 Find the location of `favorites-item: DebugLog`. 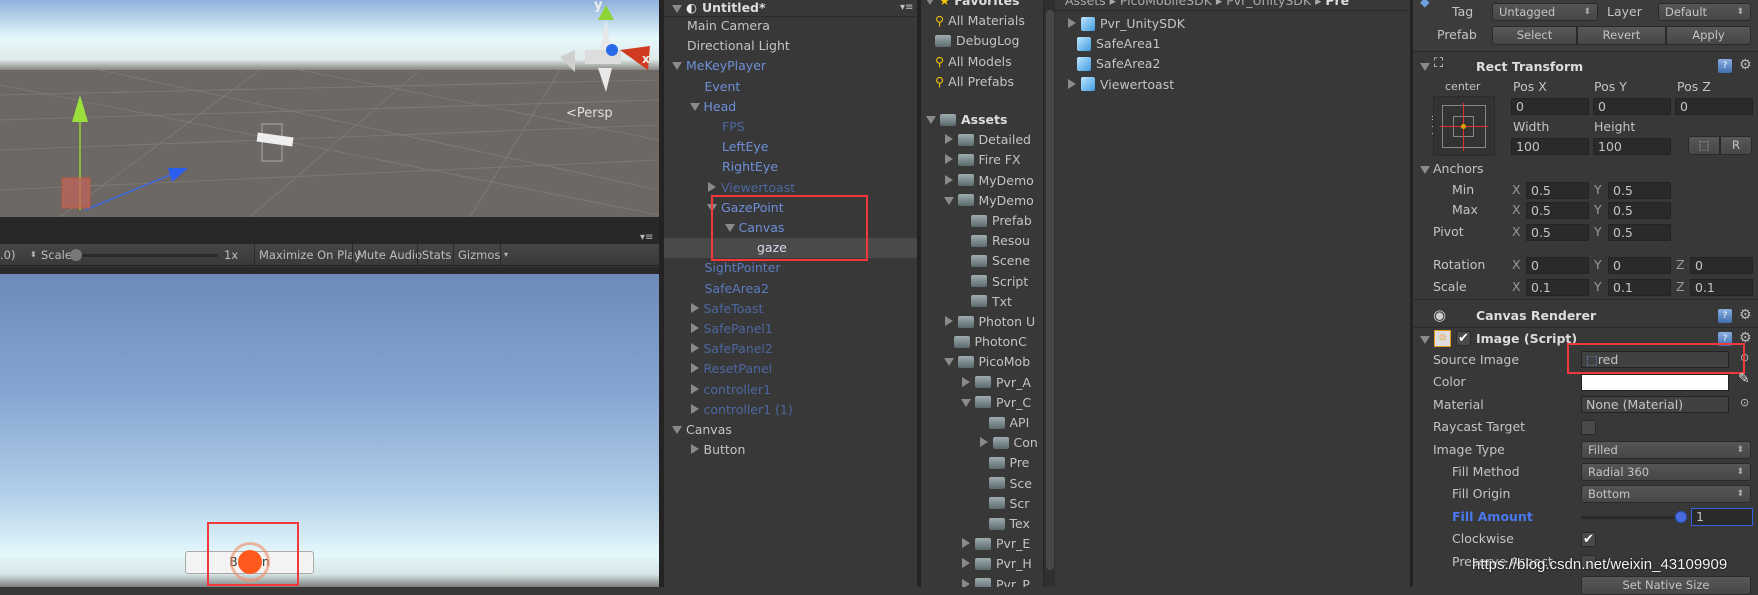

favorites-item: DebugLog is located at coordinates (977, 41).